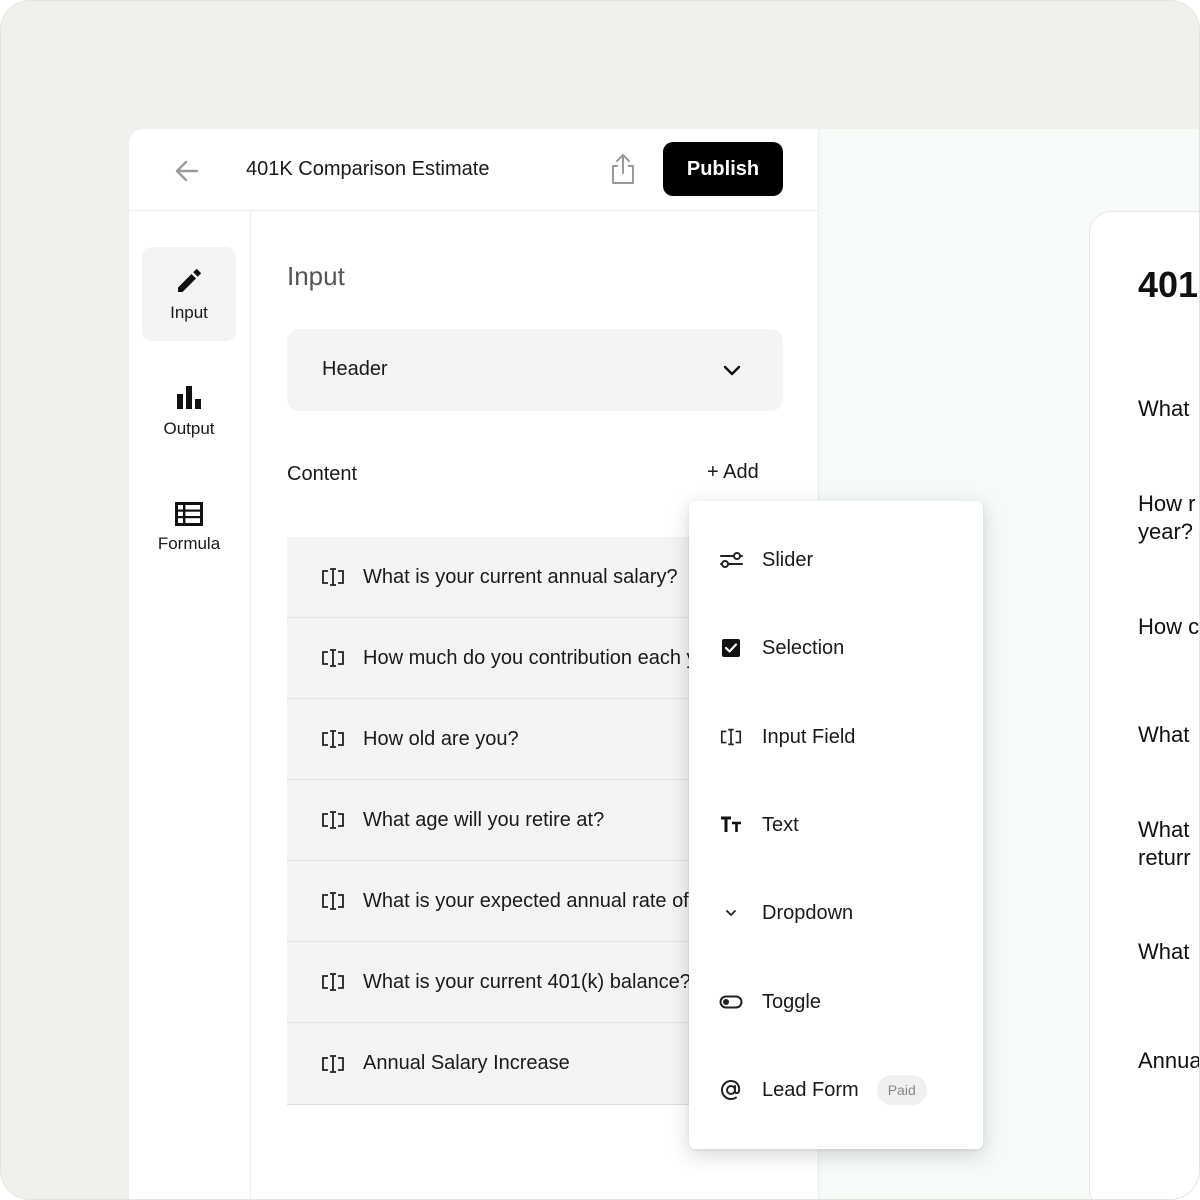 The width and height of the screenshot is (1200, 1200). I want to click on content-item: What is your current annual salary?, so click(497, 577).